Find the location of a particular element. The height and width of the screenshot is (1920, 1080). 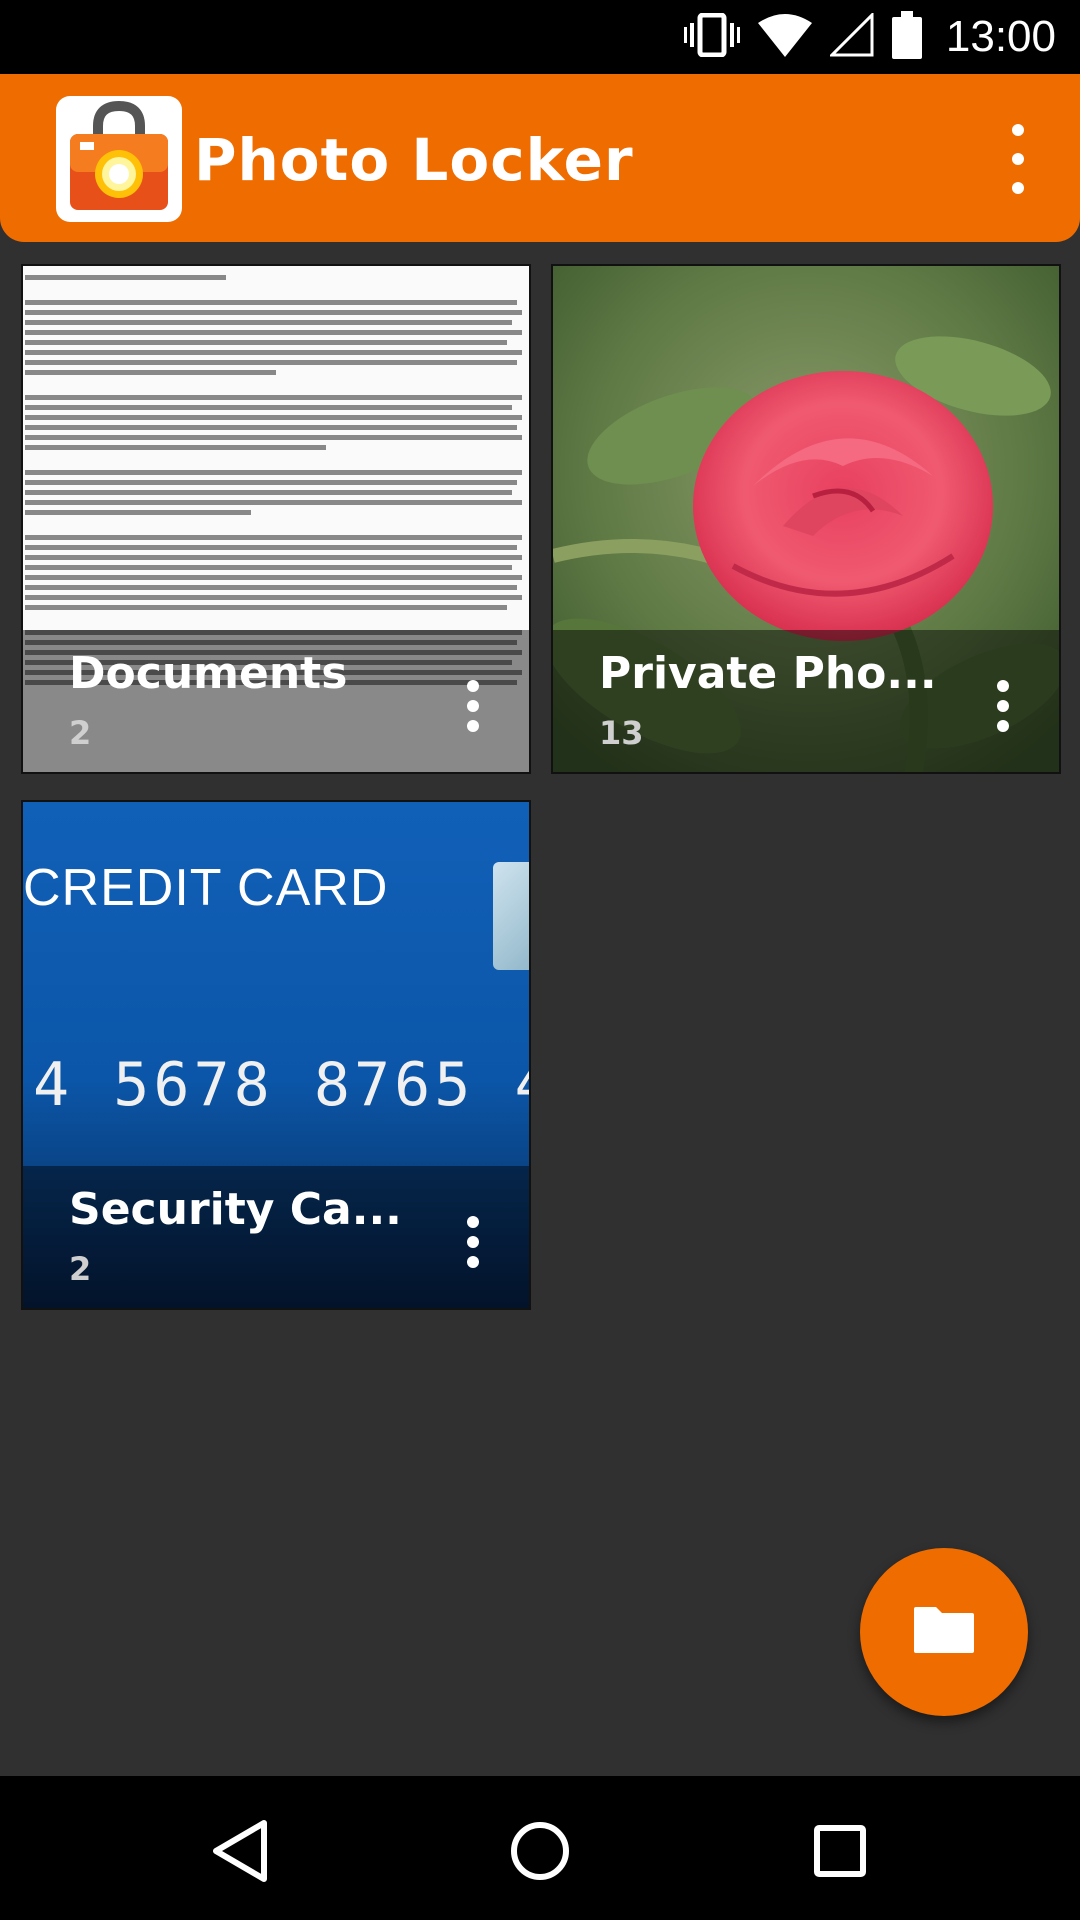

more-vert-icon is located at coordinates (1018, 159).